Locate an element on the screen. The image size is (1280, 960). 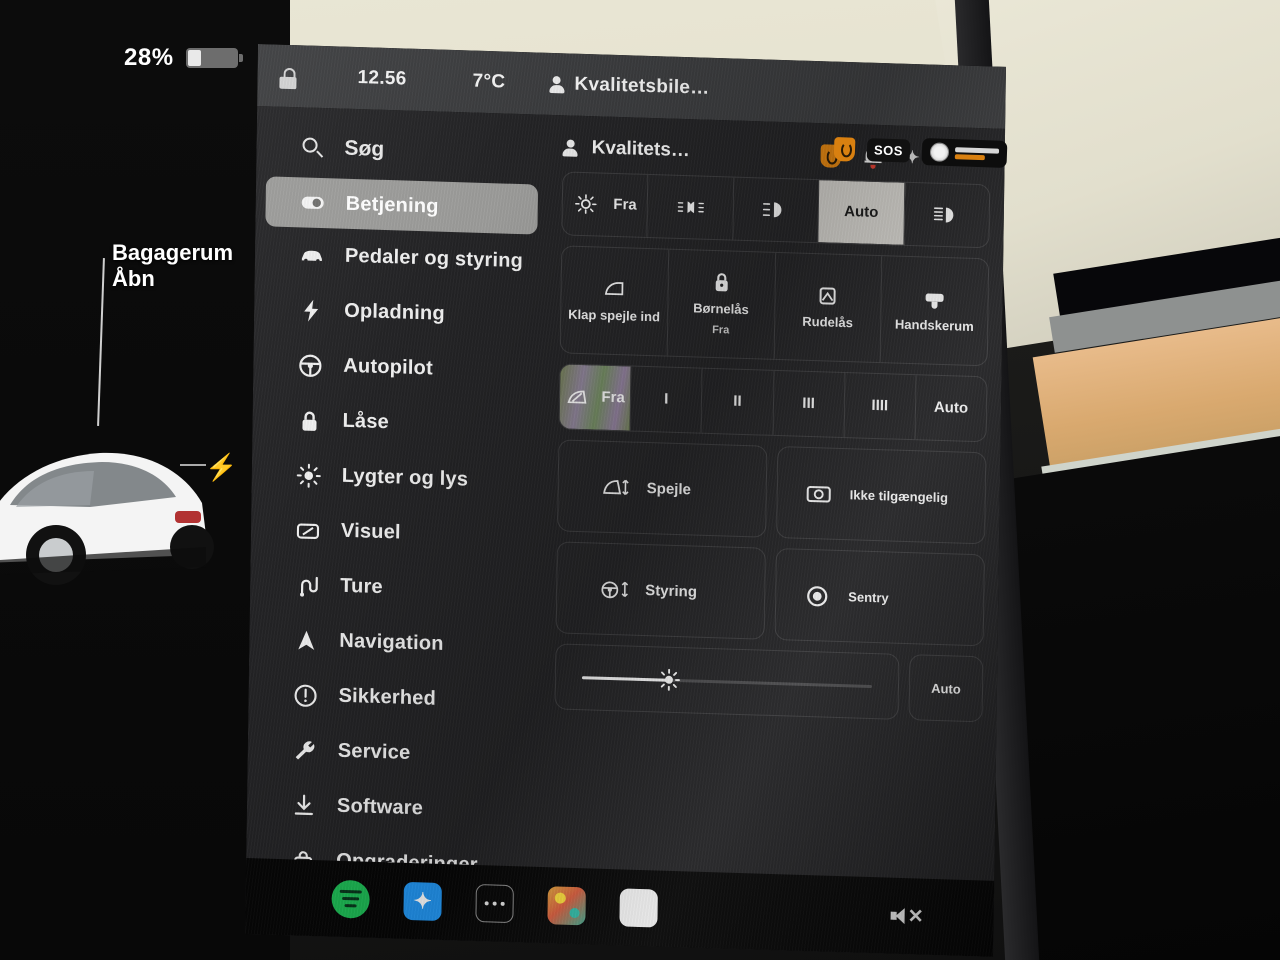
sidebar-item-lygter-og-lys: Lygter og lys is located at coordinates (401, 478).